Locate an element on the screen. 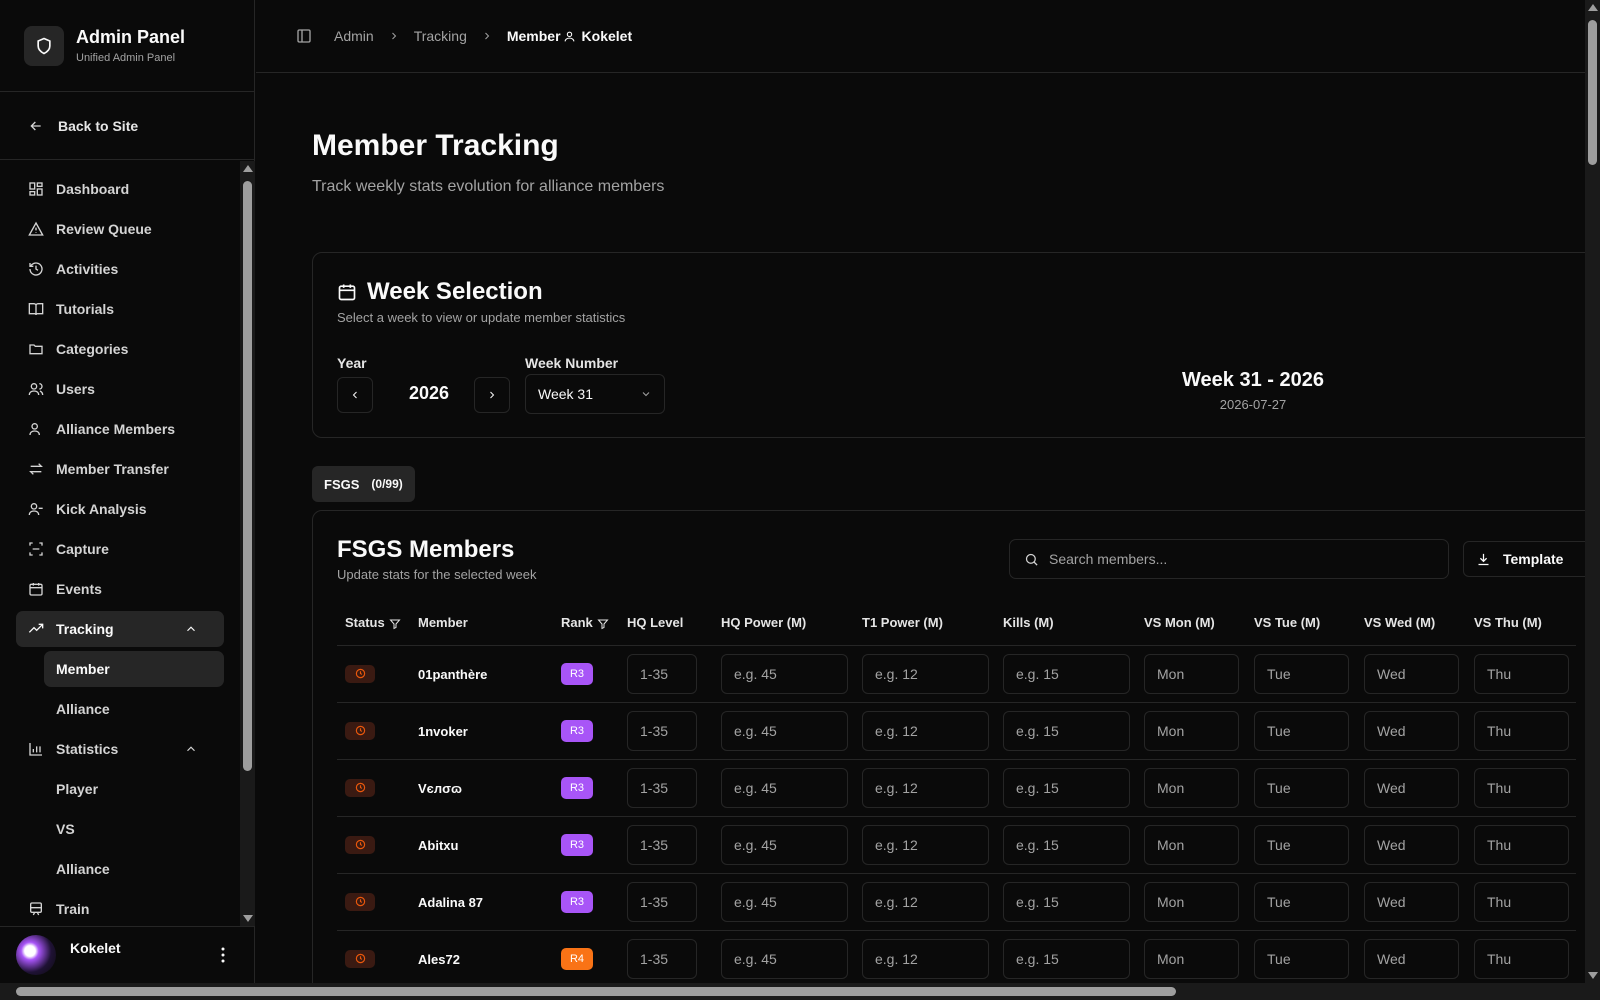 This screenshot has width=1600, height=1000. sidebar-item-categories: Categories is located at coordinates (120, 349).